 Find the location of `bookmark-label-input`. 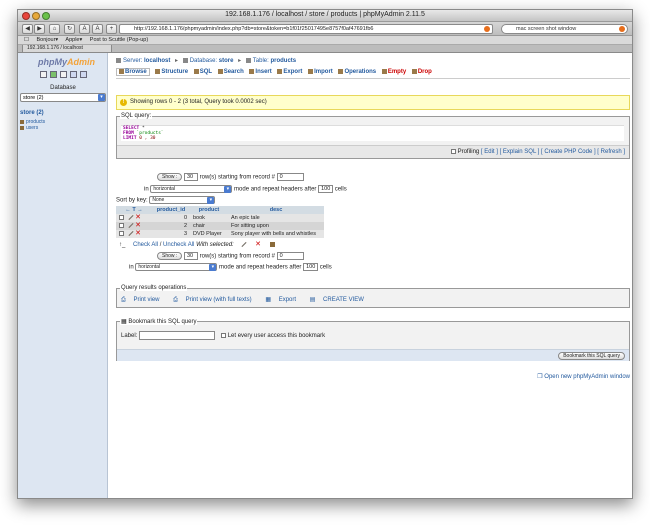

bookmark-label-input is located at coordinates (177, 335).